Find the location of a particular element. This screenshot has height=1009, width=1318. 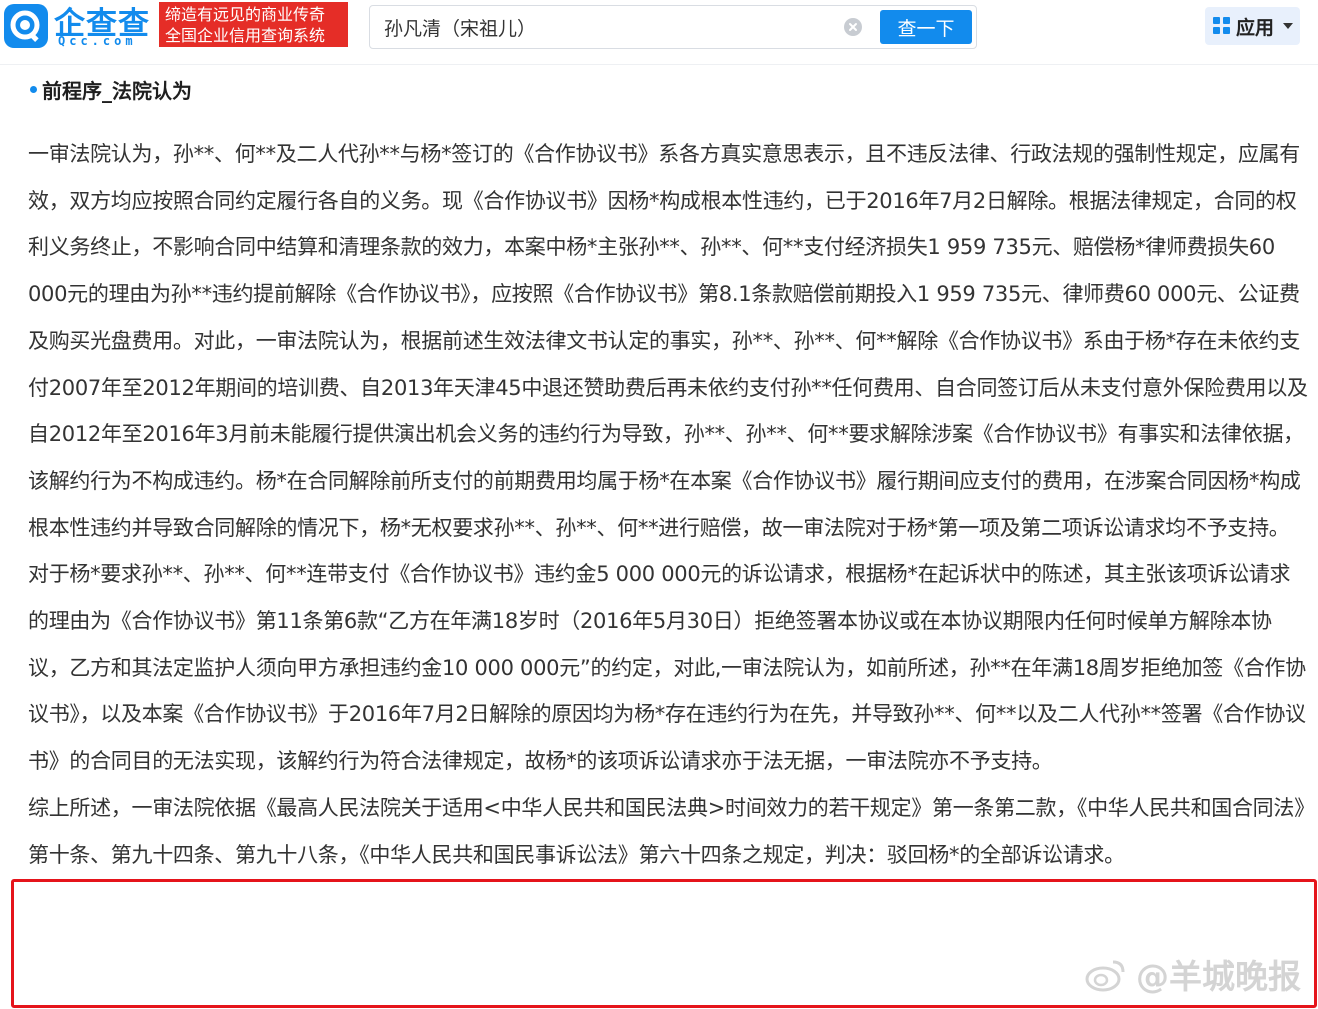

slogan-line-1: 缔造有远见的商业传奇 is located at coordinates (245, 14).